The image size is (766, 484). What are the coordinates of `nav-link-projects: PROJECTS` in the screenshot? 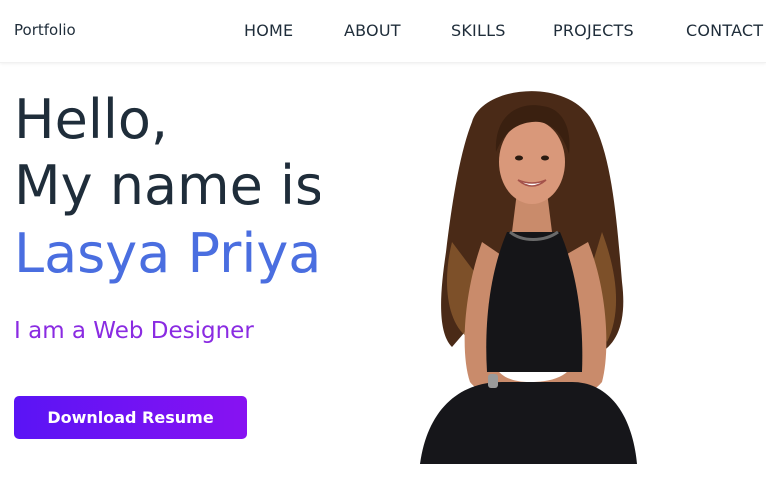 It's located at (593, 30).